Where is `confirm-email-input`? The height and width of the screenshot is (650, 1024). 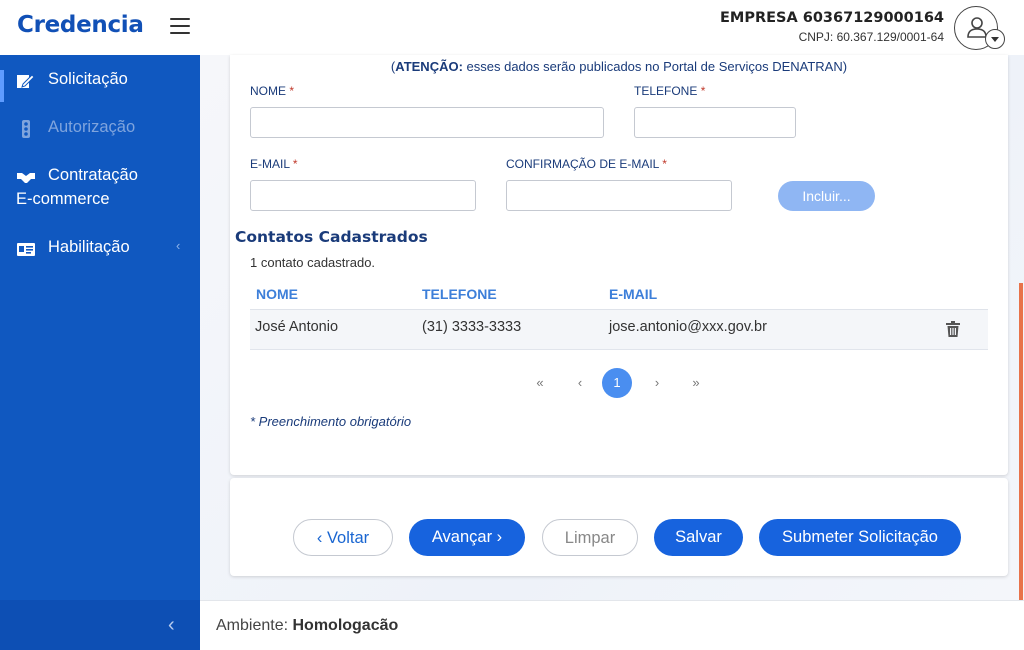
confirm-email-input is located at coordinates (619, 195).